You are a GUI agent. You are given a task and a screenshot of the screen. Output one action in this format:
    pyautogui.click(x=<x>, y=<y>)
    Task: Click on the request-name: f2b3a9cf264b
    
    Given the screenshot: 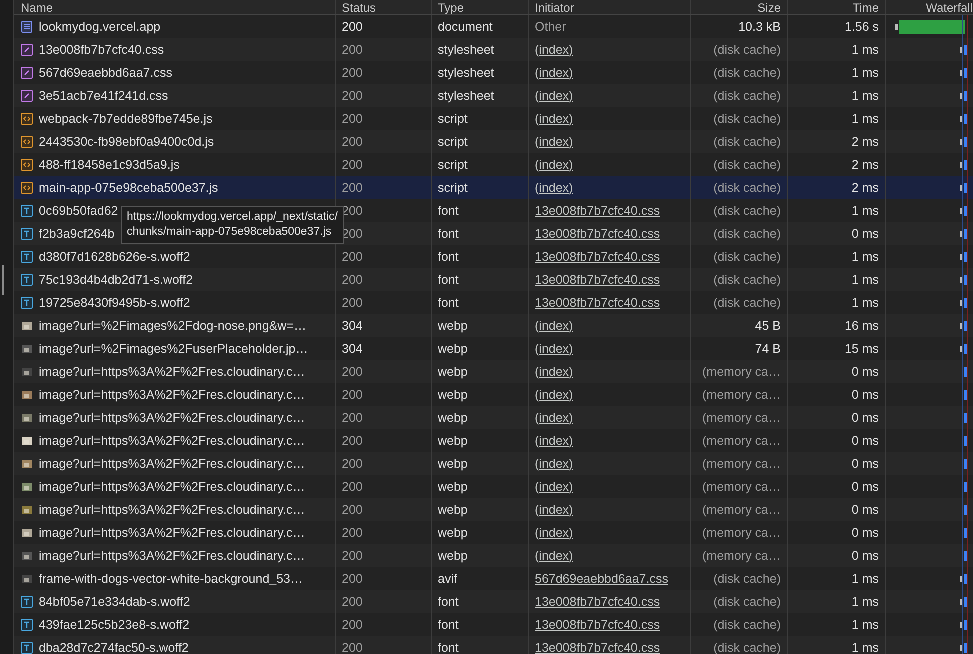 What is the action you would take?
    pyautogui.click(x=77, y=233)
    